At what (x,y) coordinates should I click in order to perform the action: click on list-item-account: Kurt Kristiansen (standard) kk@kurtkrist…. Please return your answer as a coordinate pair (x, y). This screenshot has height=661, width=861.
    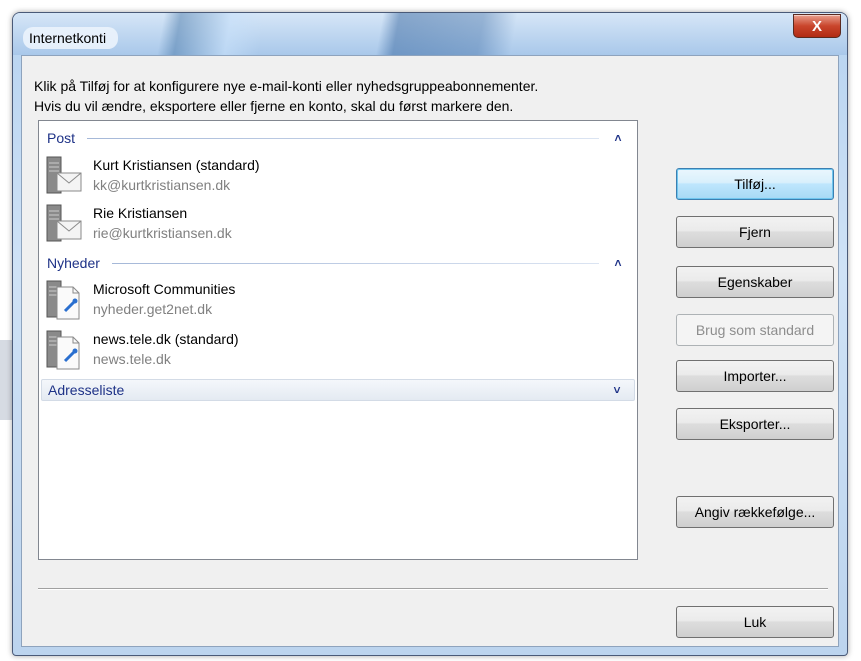
    Looking at the image, I should click on (315, 176).